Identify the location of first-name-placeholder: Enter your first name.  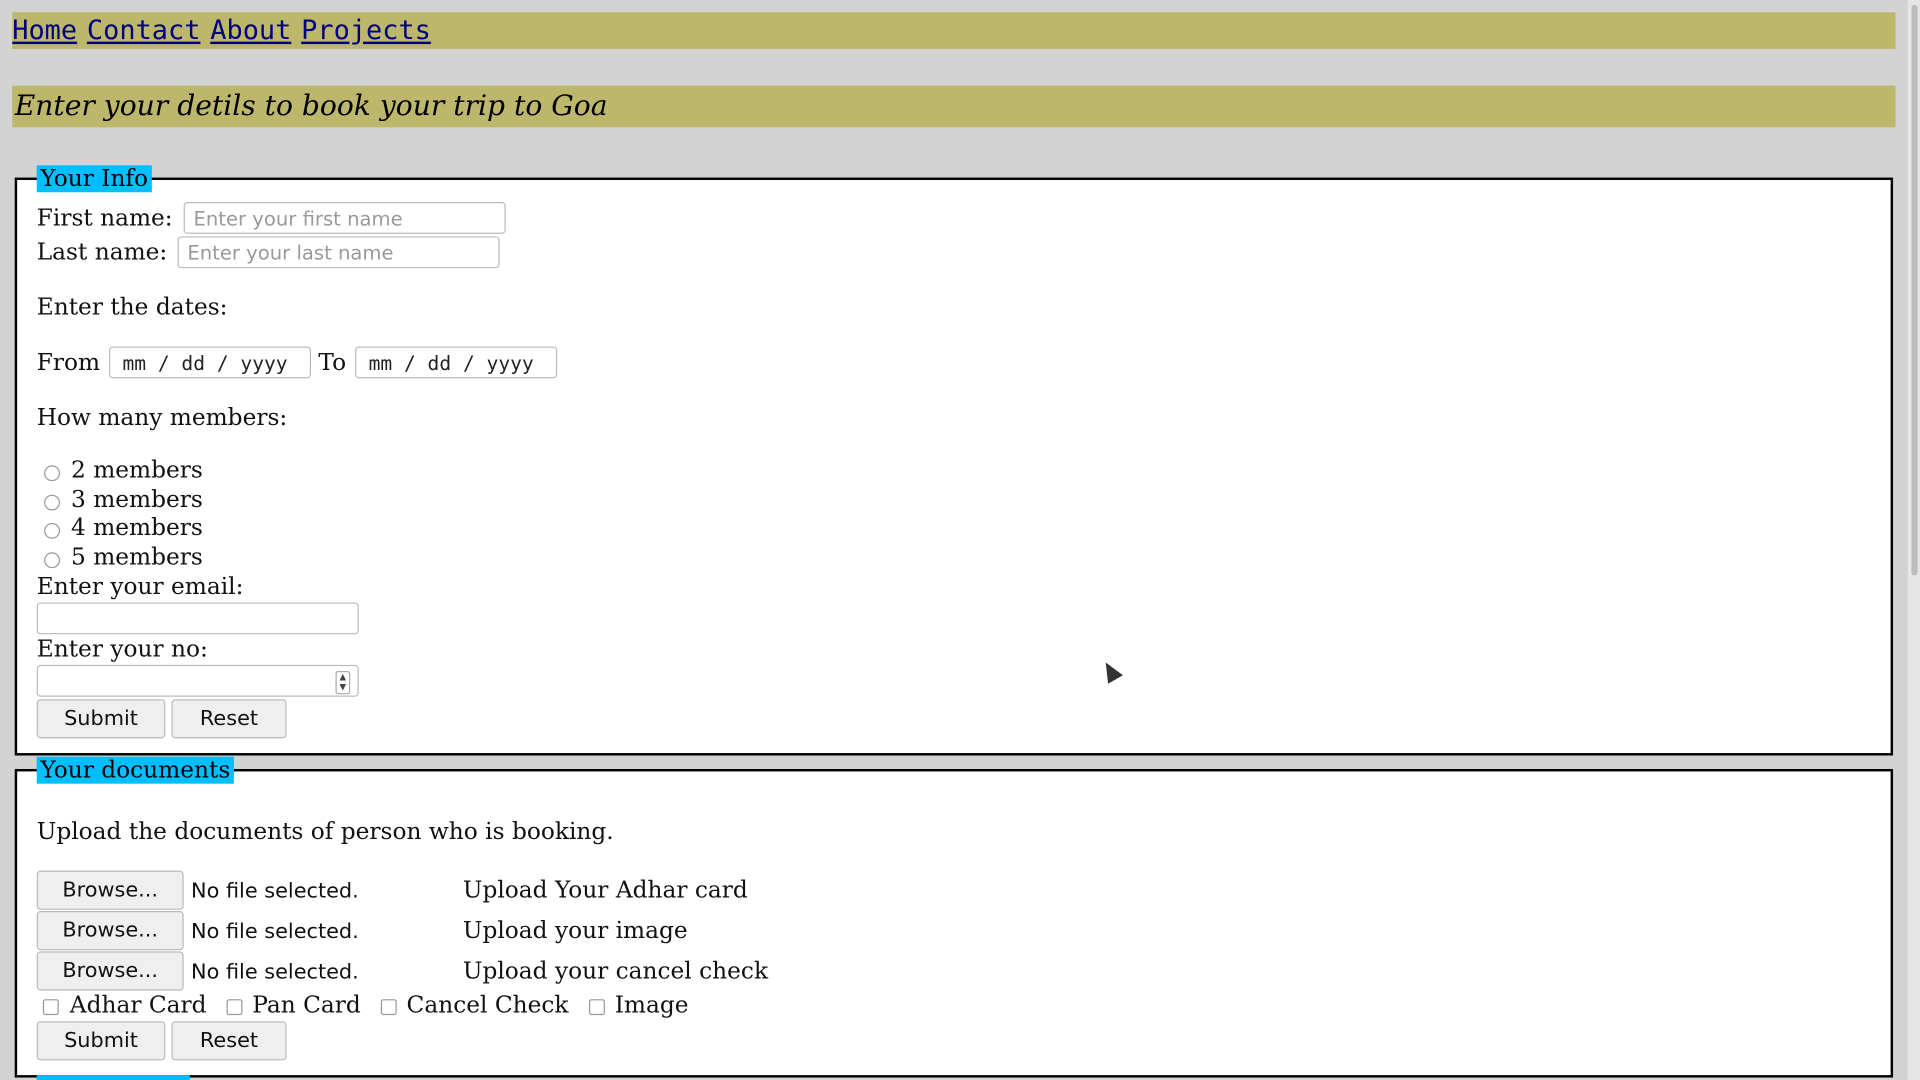
(298, 218).